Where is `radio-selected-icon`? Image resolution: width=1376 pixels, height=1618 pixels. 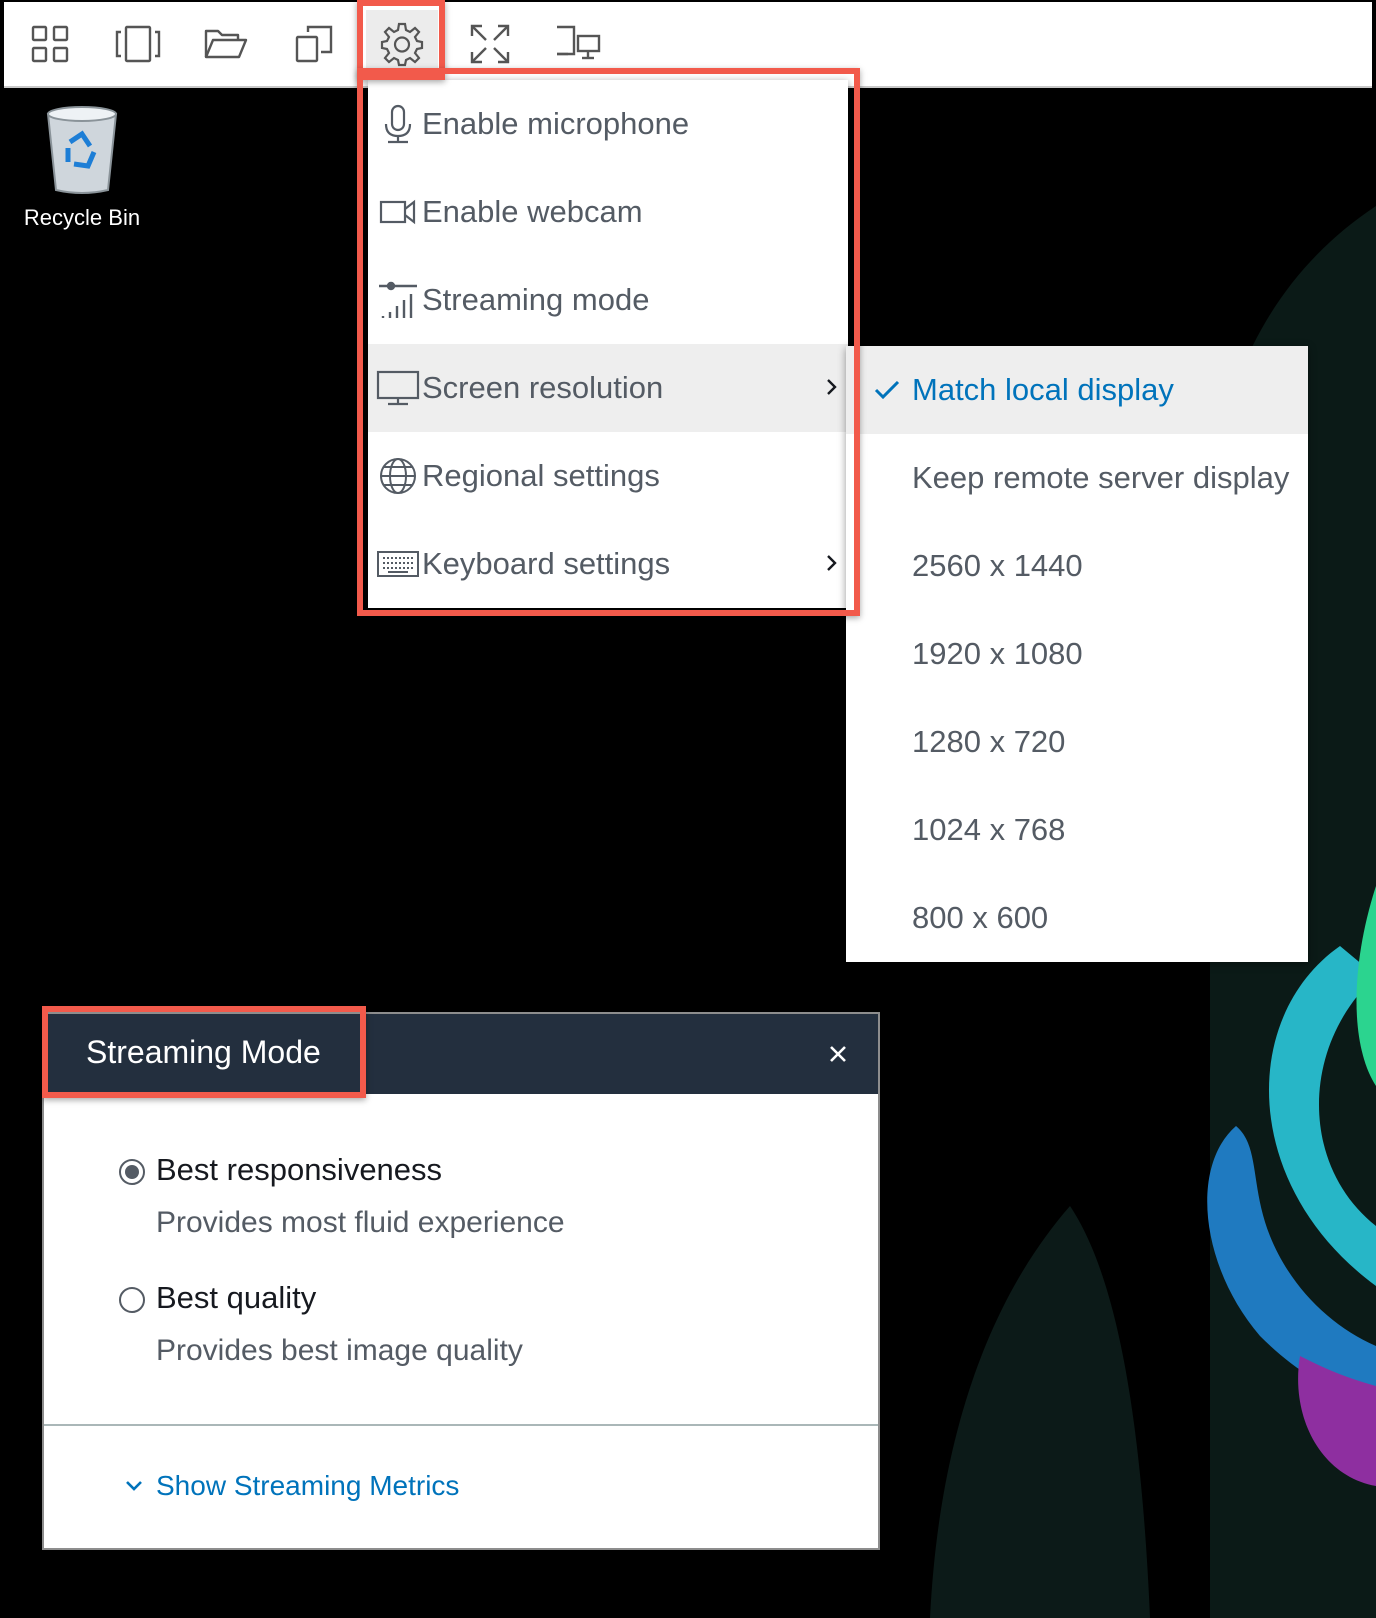 radio-selected-icon is located at coordinates (132, 1172).